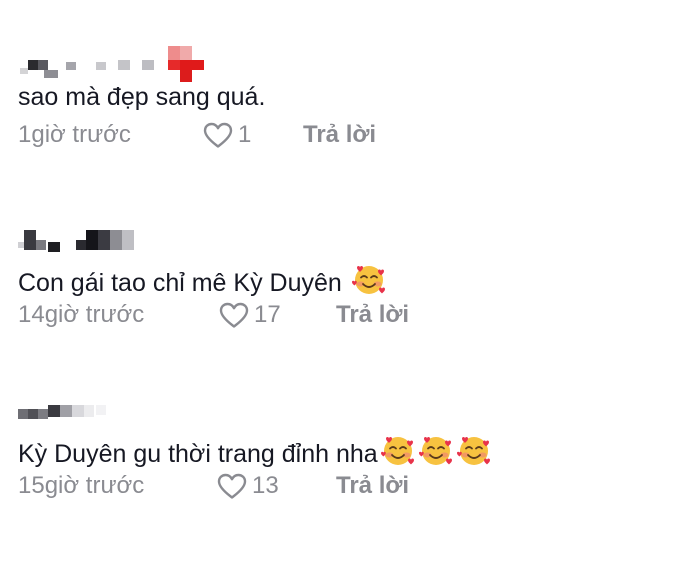  Describe the element at coordinates (81, 314) in the screenshot. I see `comment-time: 14giờ trước` at that location.